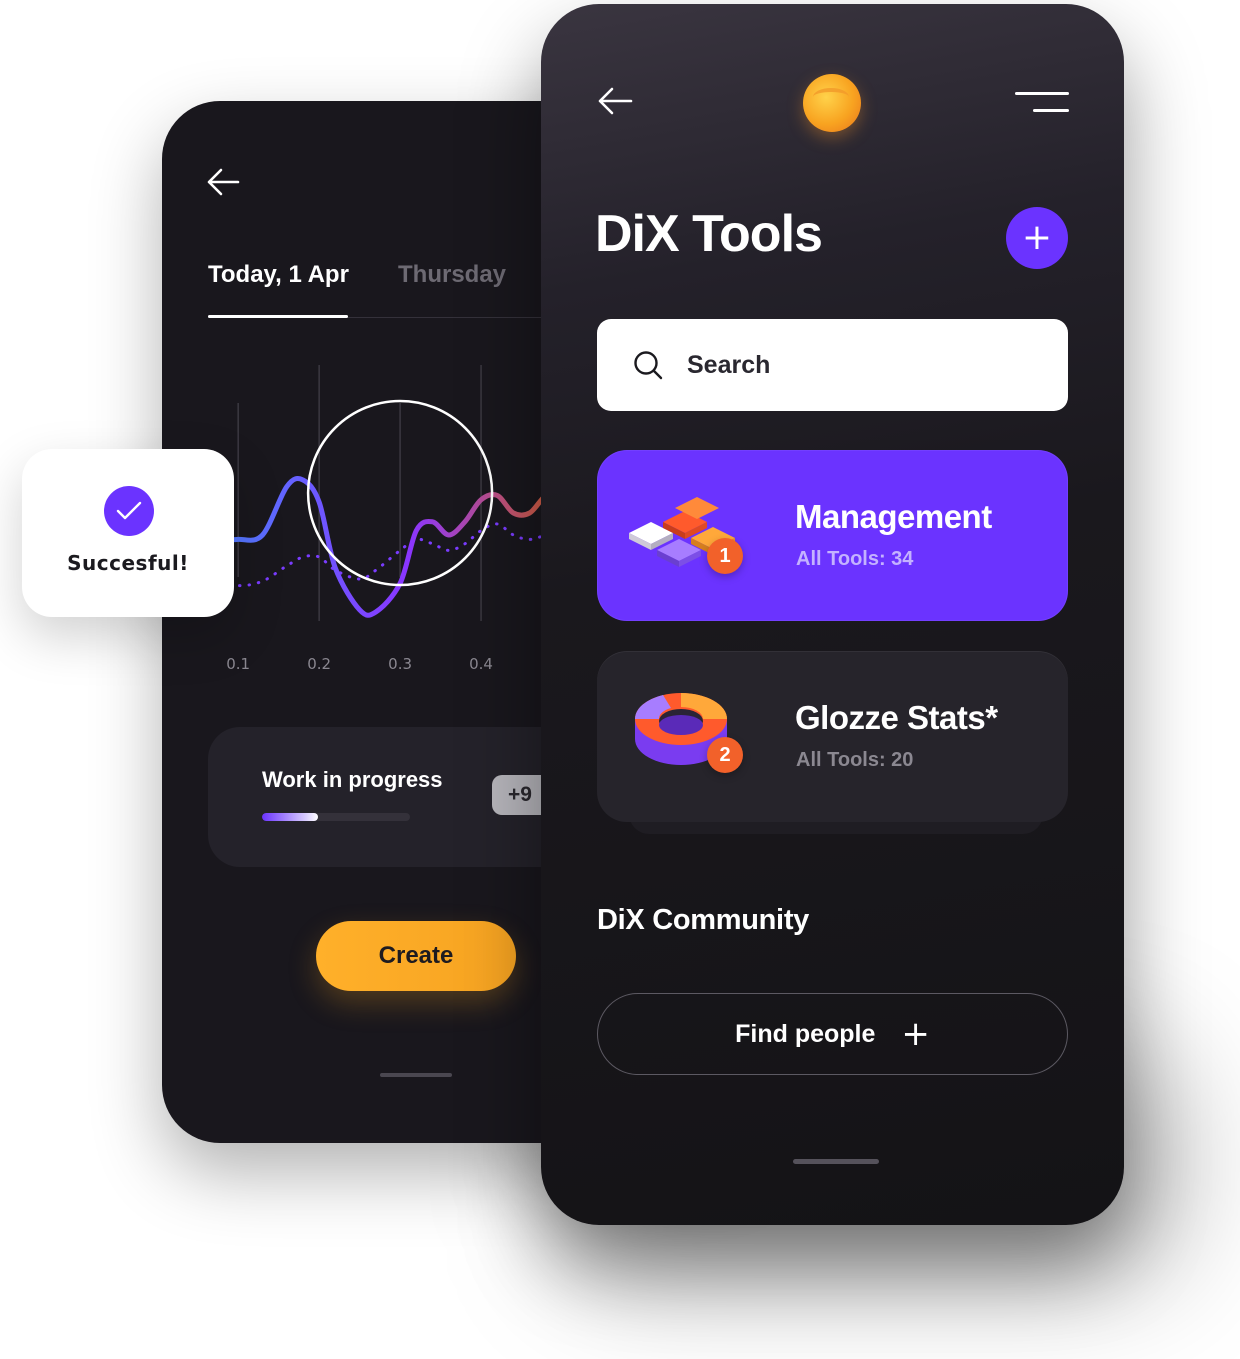 The width and height of the screenshot is (1240, 1359). I want to click on dotted-series-line, so click(392, 555).